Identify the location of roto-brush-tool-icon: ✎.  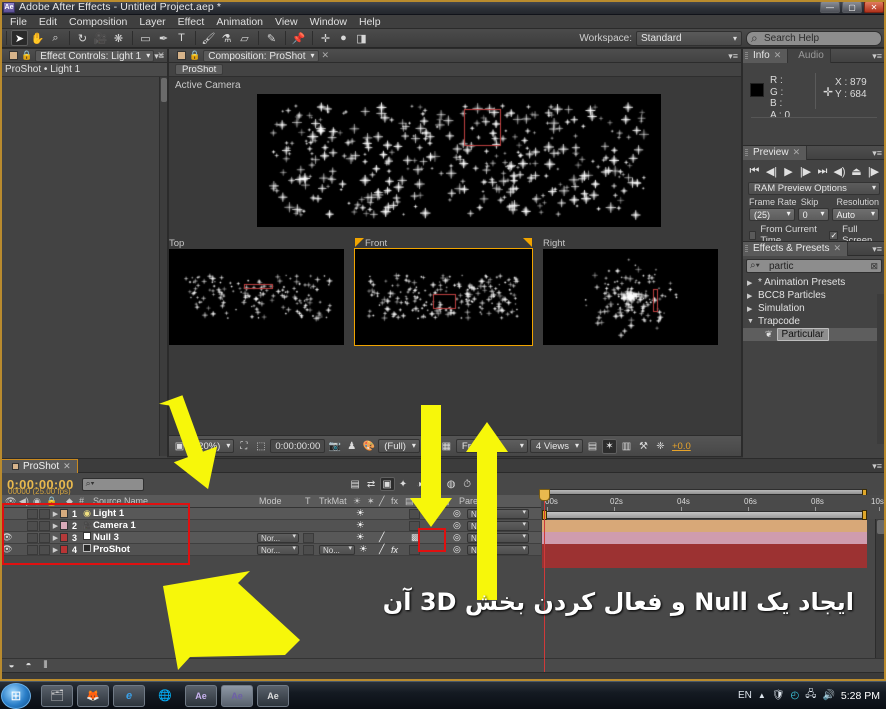
(271, 38).